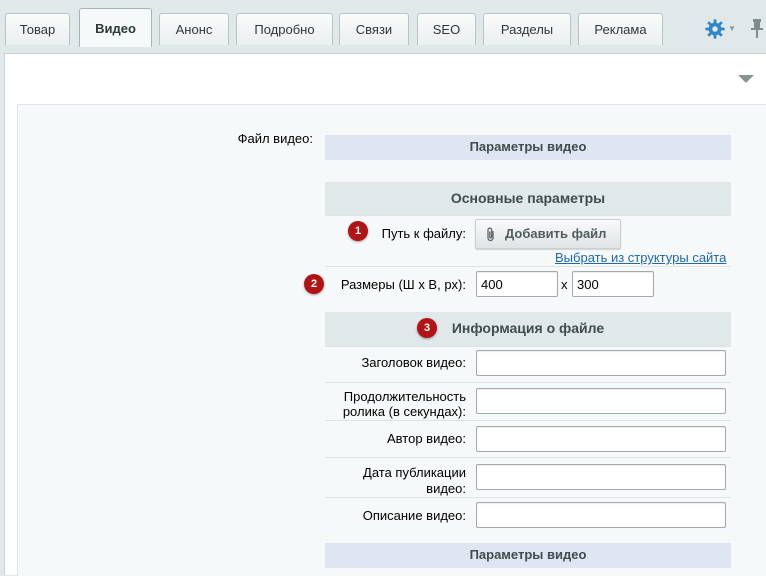 This screenshot has height=576, width=766. I want to click on author-label: Автор видео:, so click(426, 438).